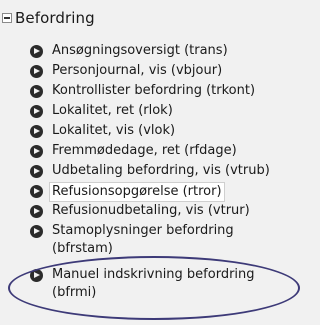 This screenshot has width=320, height=325. I want to click on section-header-befordring: Befordring, so click(48, 18).